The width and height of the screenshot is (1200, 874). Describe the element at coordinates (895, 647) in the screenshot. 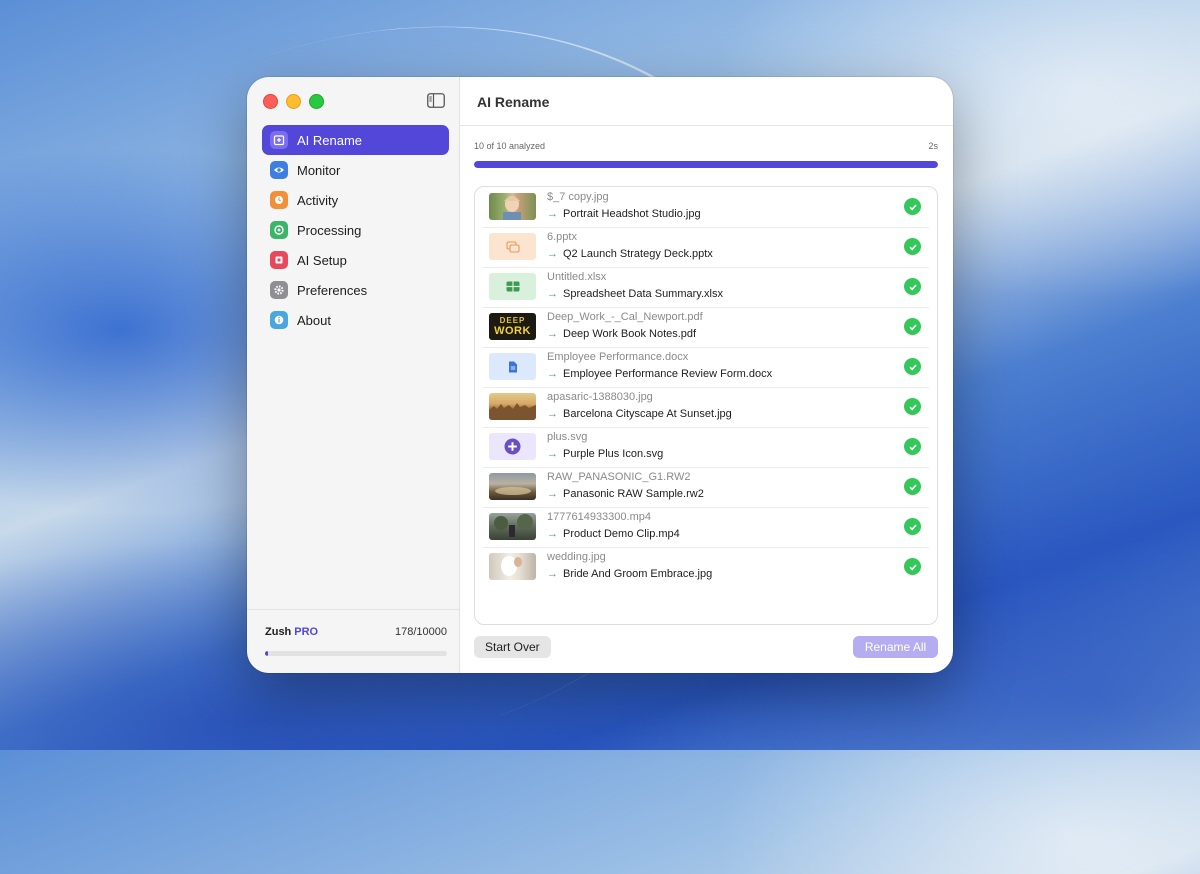

I see `rename-all-button: Rename All` at that location.